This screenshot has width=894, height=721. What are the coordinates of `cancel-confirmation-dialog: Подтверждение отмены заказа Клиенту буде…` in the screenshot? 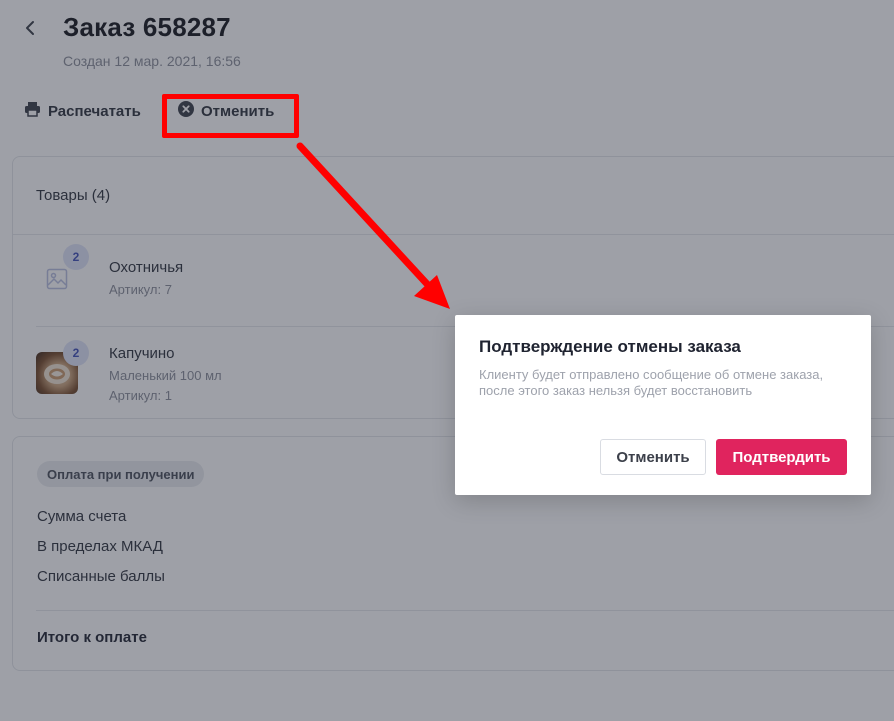 It's located at (663, 405).